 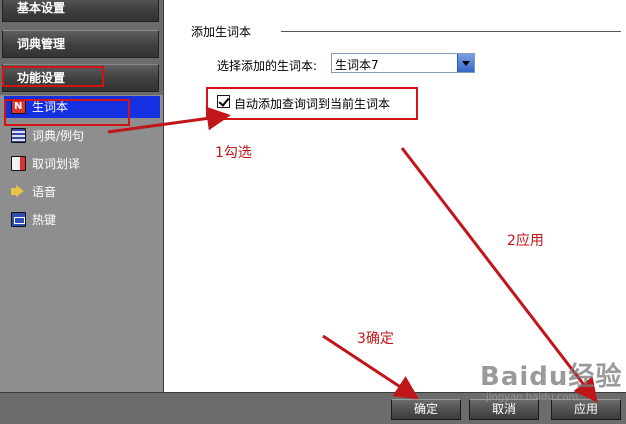 I want to click on annotation-step1: 1勾选, so click(x=233, y=153).